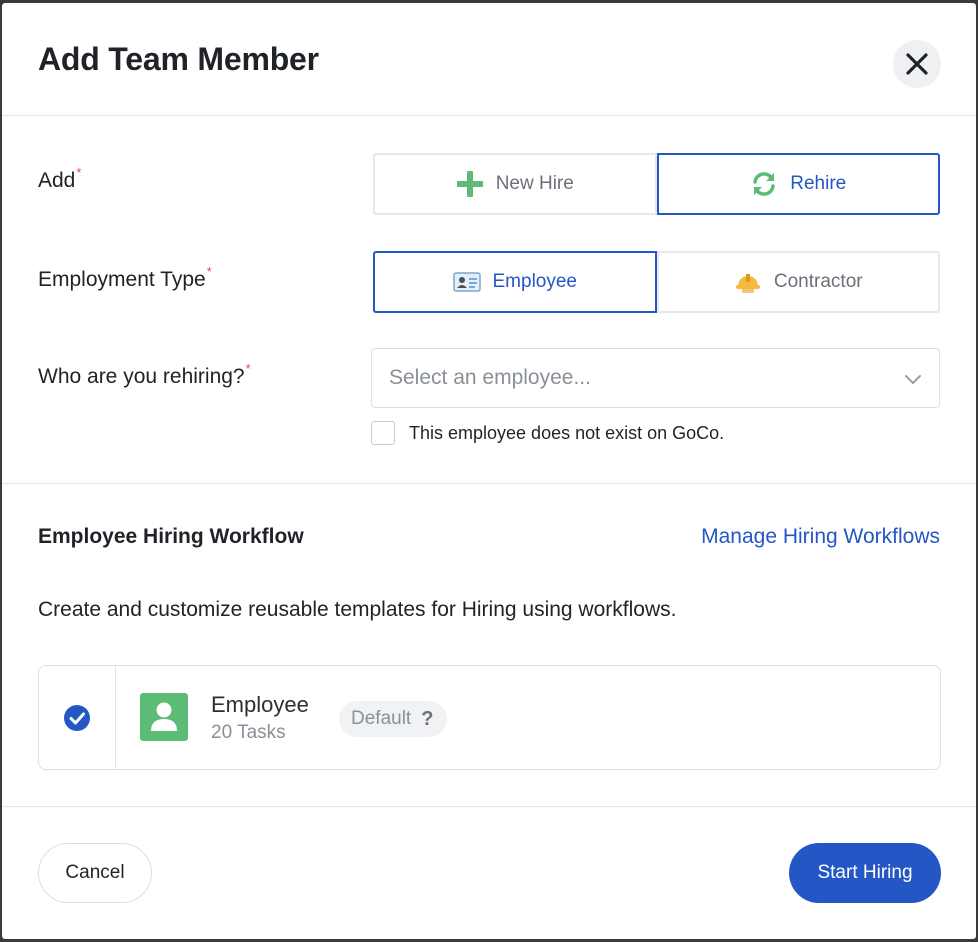  I want to click on employment-type-label: Employment Type*, so click(125, 278).